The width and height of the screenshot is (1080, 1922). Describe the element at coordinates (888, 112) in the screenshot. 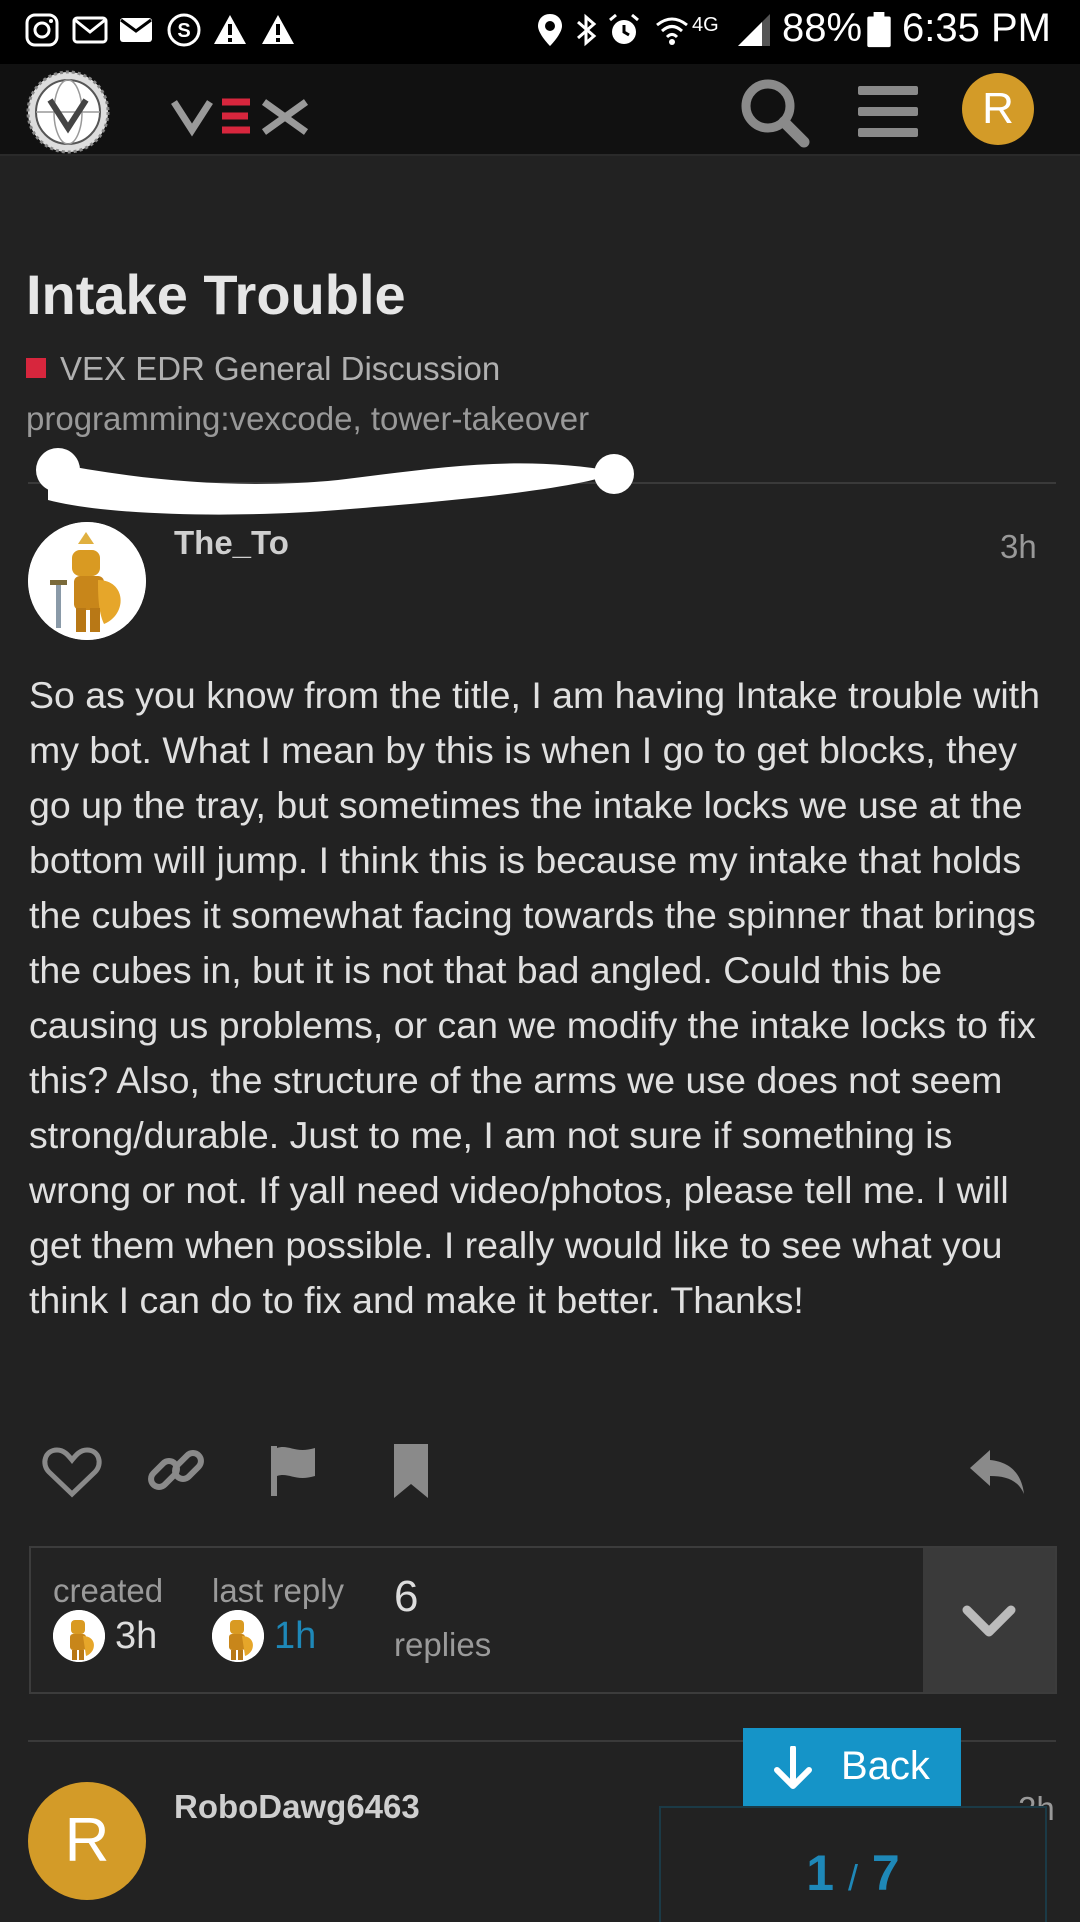

I see `hamburger-menu-icon` at that location.